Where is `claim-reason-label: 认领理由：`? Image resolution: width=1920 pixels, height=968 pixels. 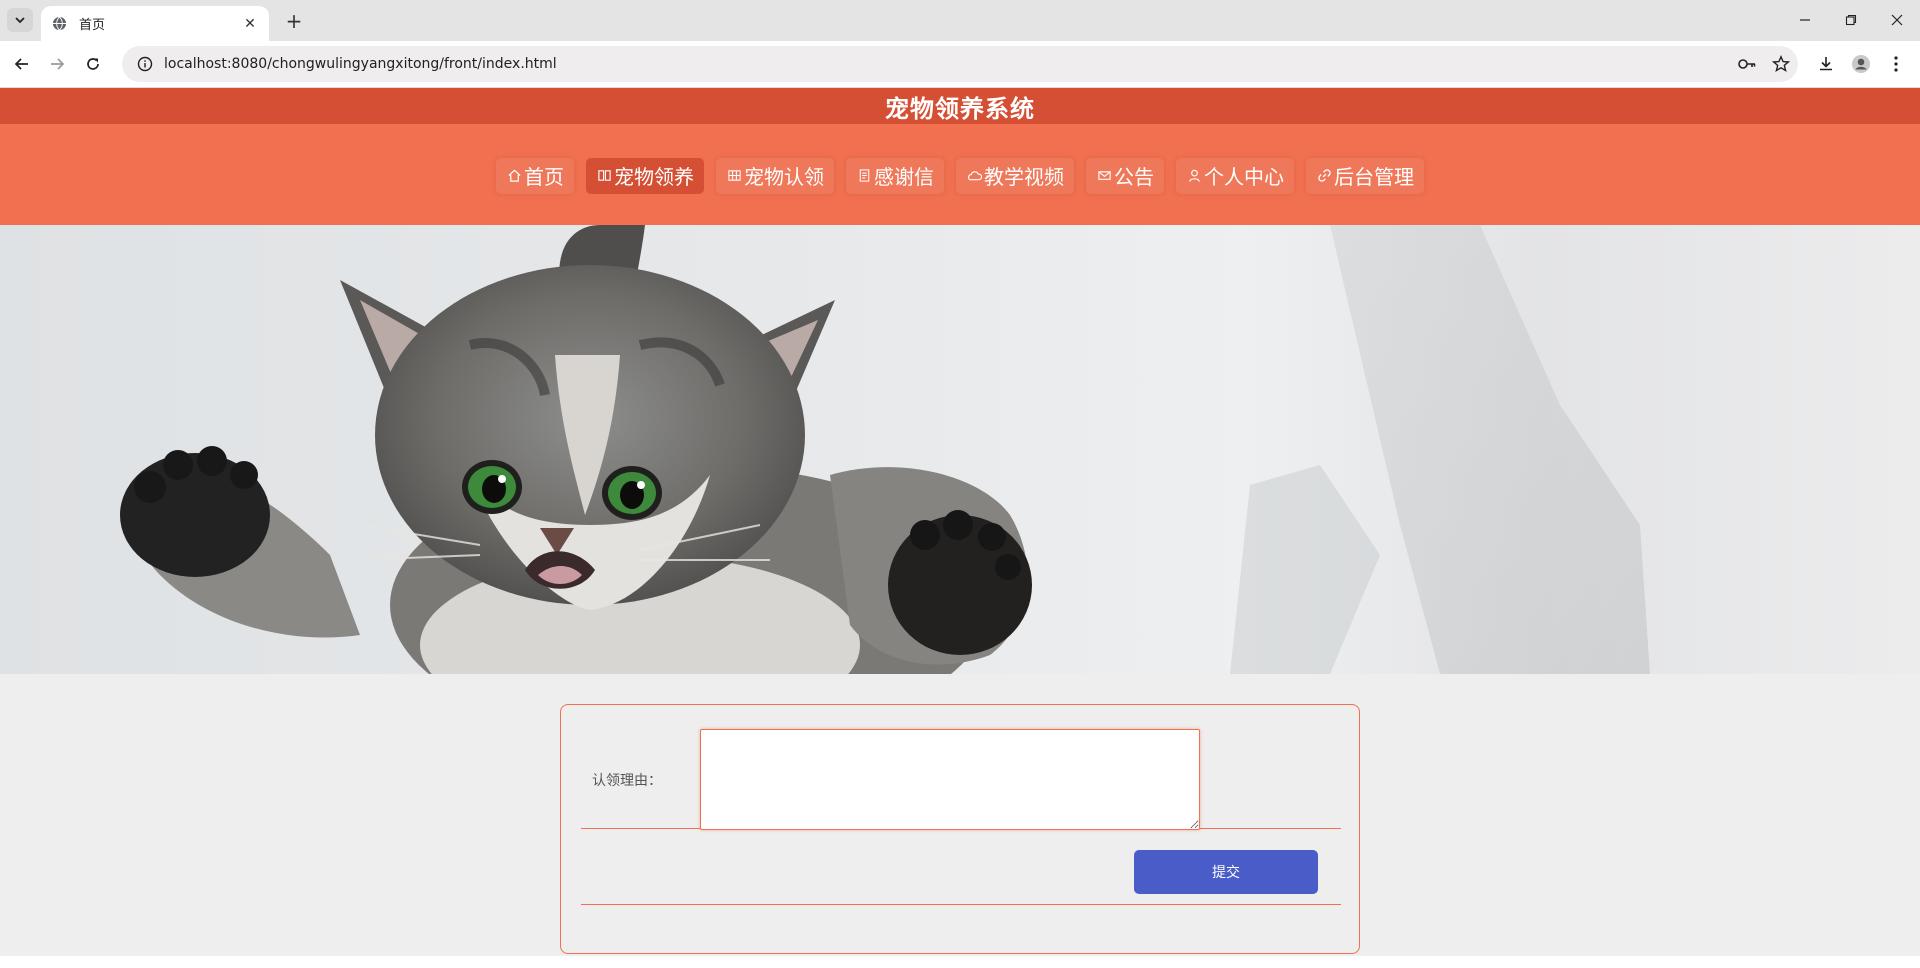 claim-reason-label: 认领理由： is located at coordinates (627, 781).